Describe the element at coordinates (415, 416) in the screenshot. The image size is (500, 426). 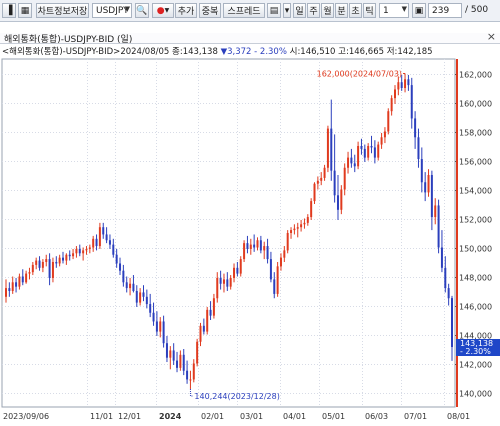
I see `x-tick-label: 07/01` at that location.